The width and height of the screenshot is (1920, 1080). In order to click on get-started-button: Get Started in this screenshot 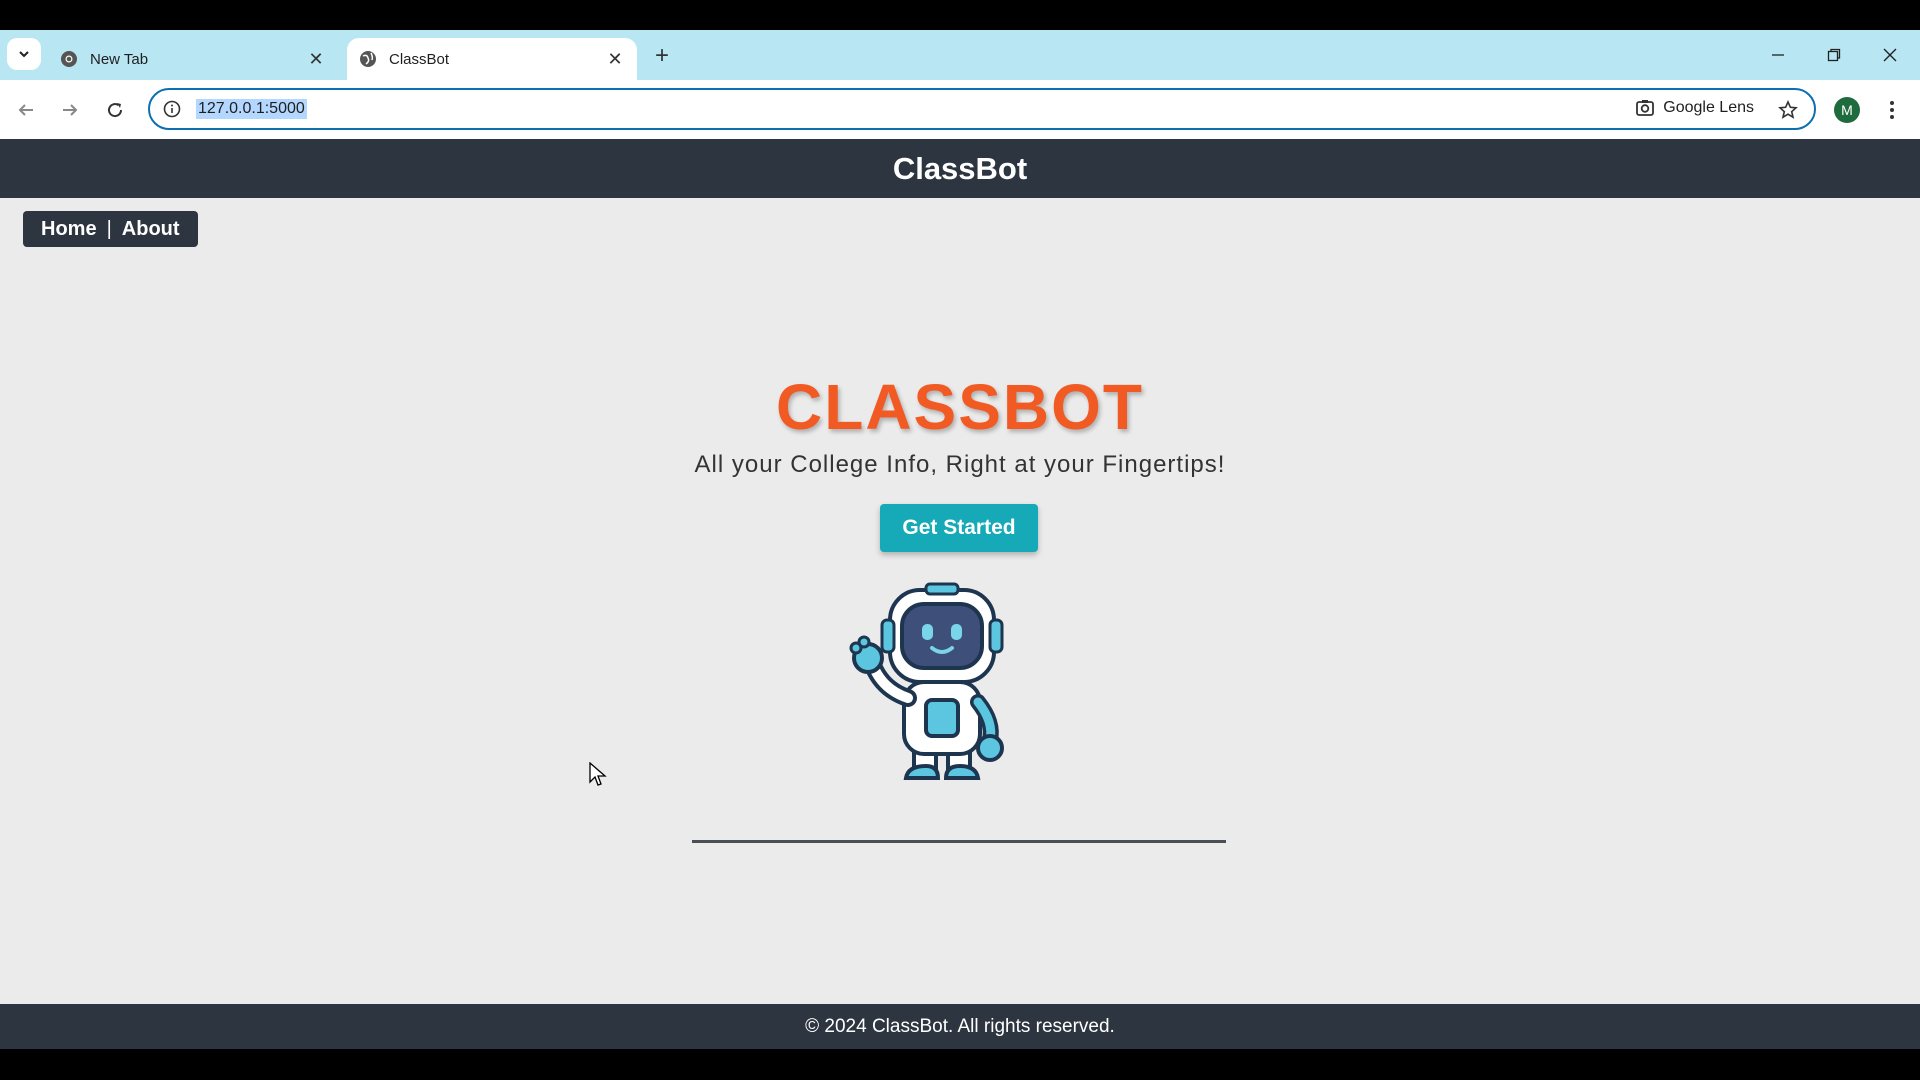, I will do `click(959, 528)`.